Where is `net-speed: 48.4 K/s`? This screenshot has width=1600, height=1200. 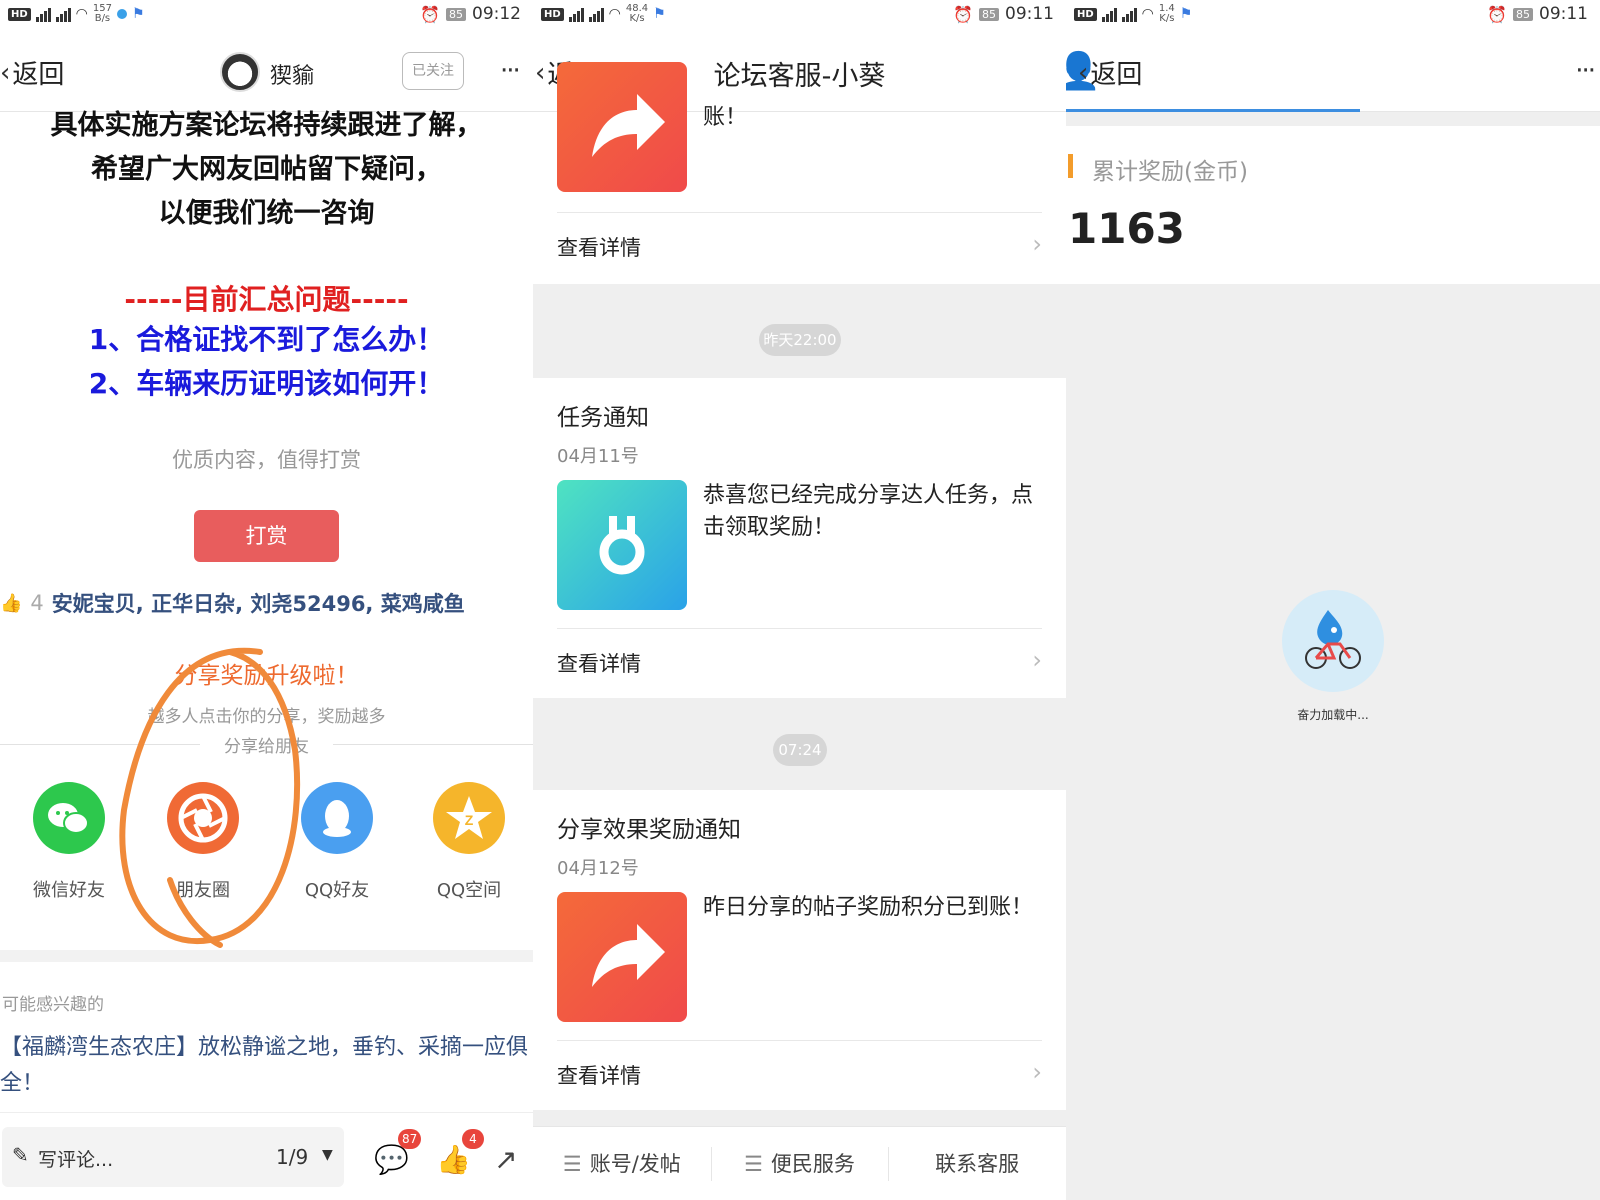
net-speed: 48.4 K/s is located at coordinates (637, 13).